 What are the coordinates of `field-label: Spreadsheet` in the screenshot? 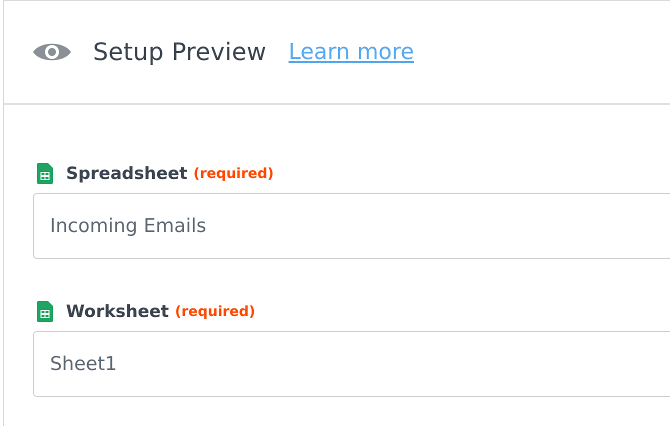 It's located at (127, 174).